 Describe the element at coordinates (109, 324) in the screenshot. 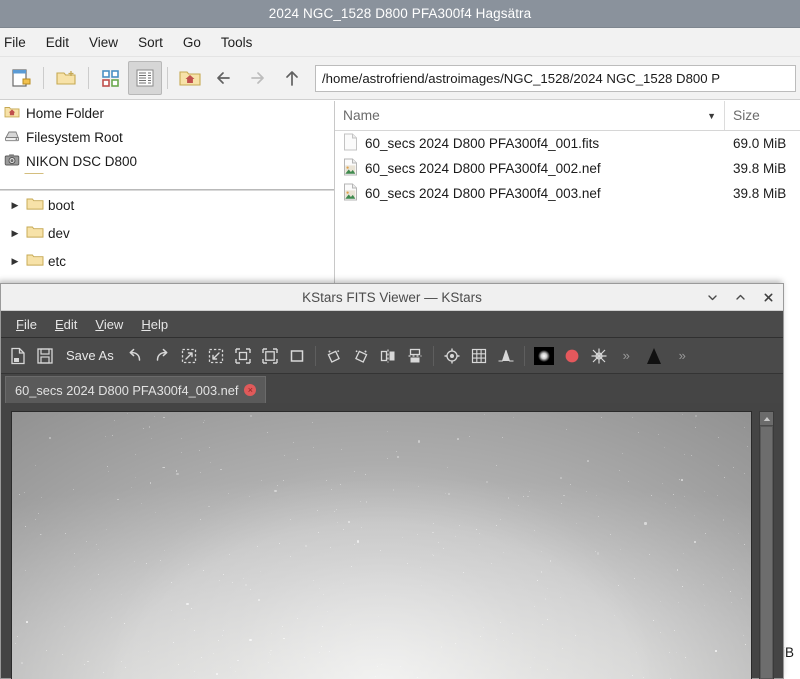

I see `kv-menu-view: View` at that location.